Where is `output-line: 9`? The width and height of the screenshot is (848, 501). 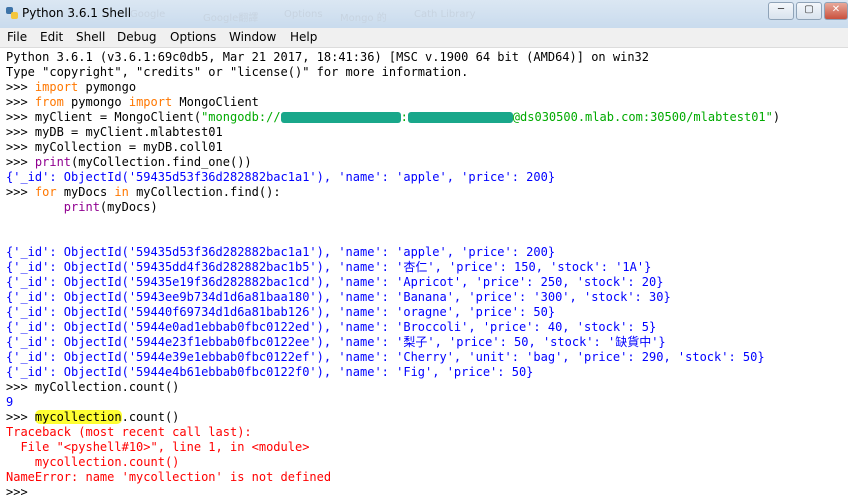 output-line: 9 is located at coordinates (10, 402).